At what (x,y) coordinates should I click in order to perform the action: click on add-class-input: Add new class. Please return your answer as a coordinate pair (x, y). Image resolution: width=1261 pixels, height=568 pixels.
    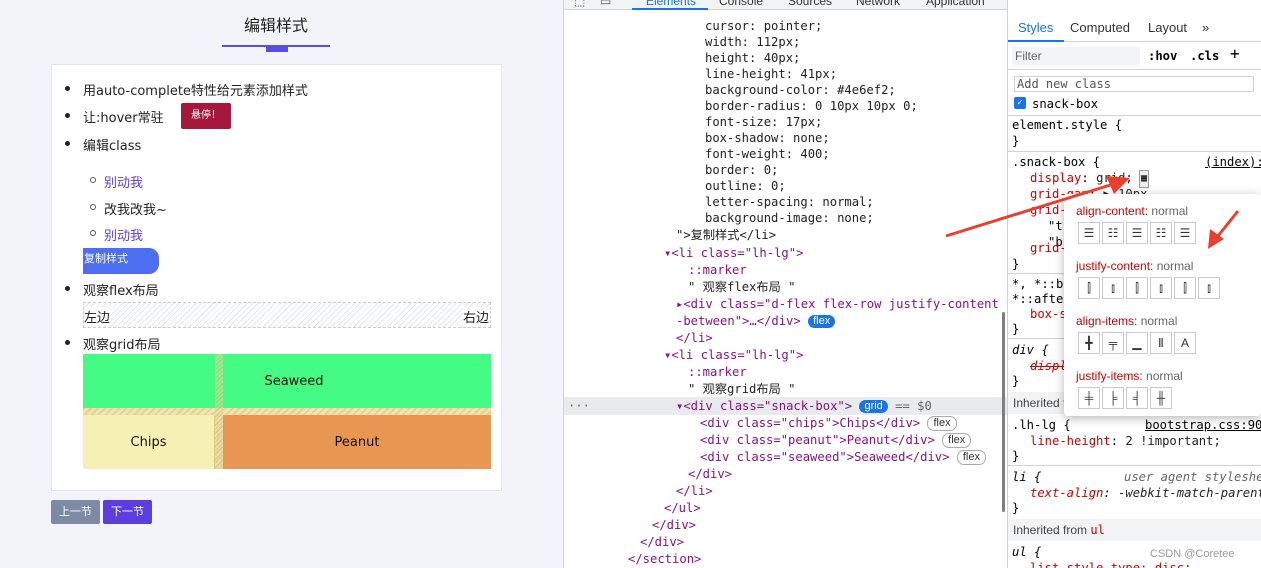
    Looking at the image, I should click on (1134, 84).